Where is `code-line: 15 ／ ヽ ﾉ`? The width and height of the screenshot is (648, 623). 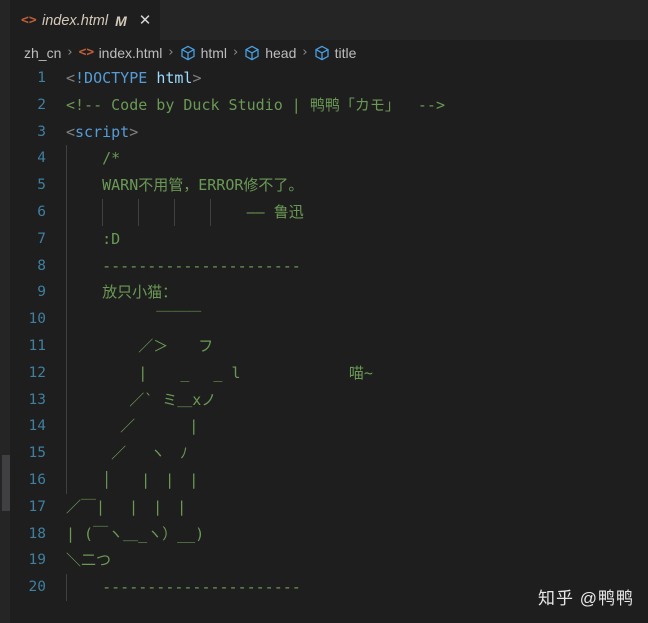
code-line: 15 ／ ヽ ﾉ is located at coordinates (324, 453).